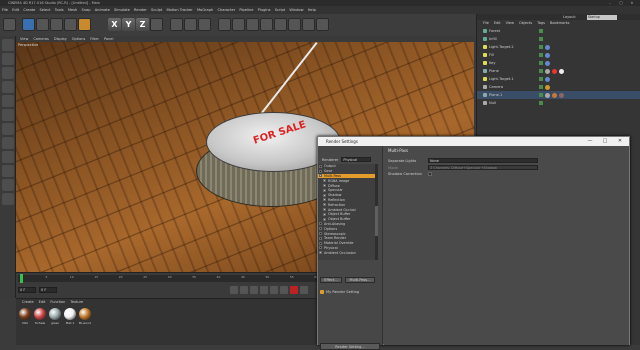  Describe the element at coordinates (322, 24) in the screenshot. I see `light-icon` at that location.